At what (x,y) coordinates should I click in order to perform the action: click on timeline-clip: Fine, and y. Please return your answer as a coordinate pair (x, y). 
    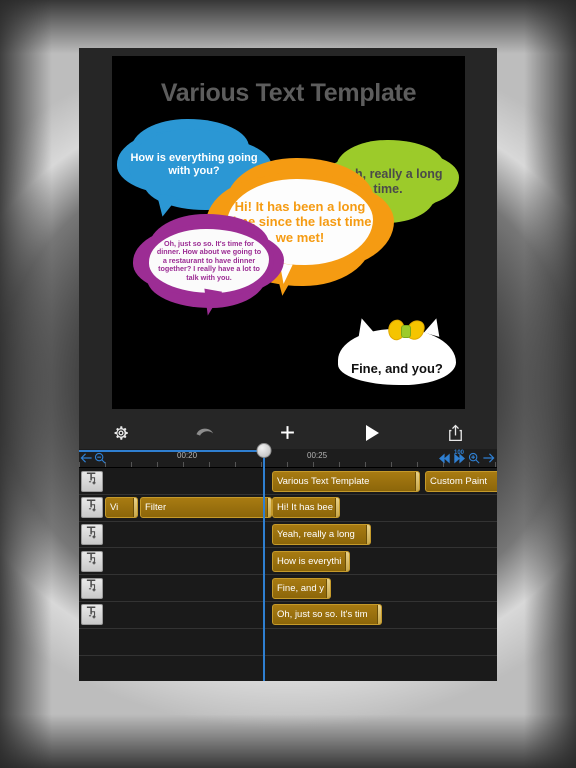
    Looking at the image, I should click on (301, 588).